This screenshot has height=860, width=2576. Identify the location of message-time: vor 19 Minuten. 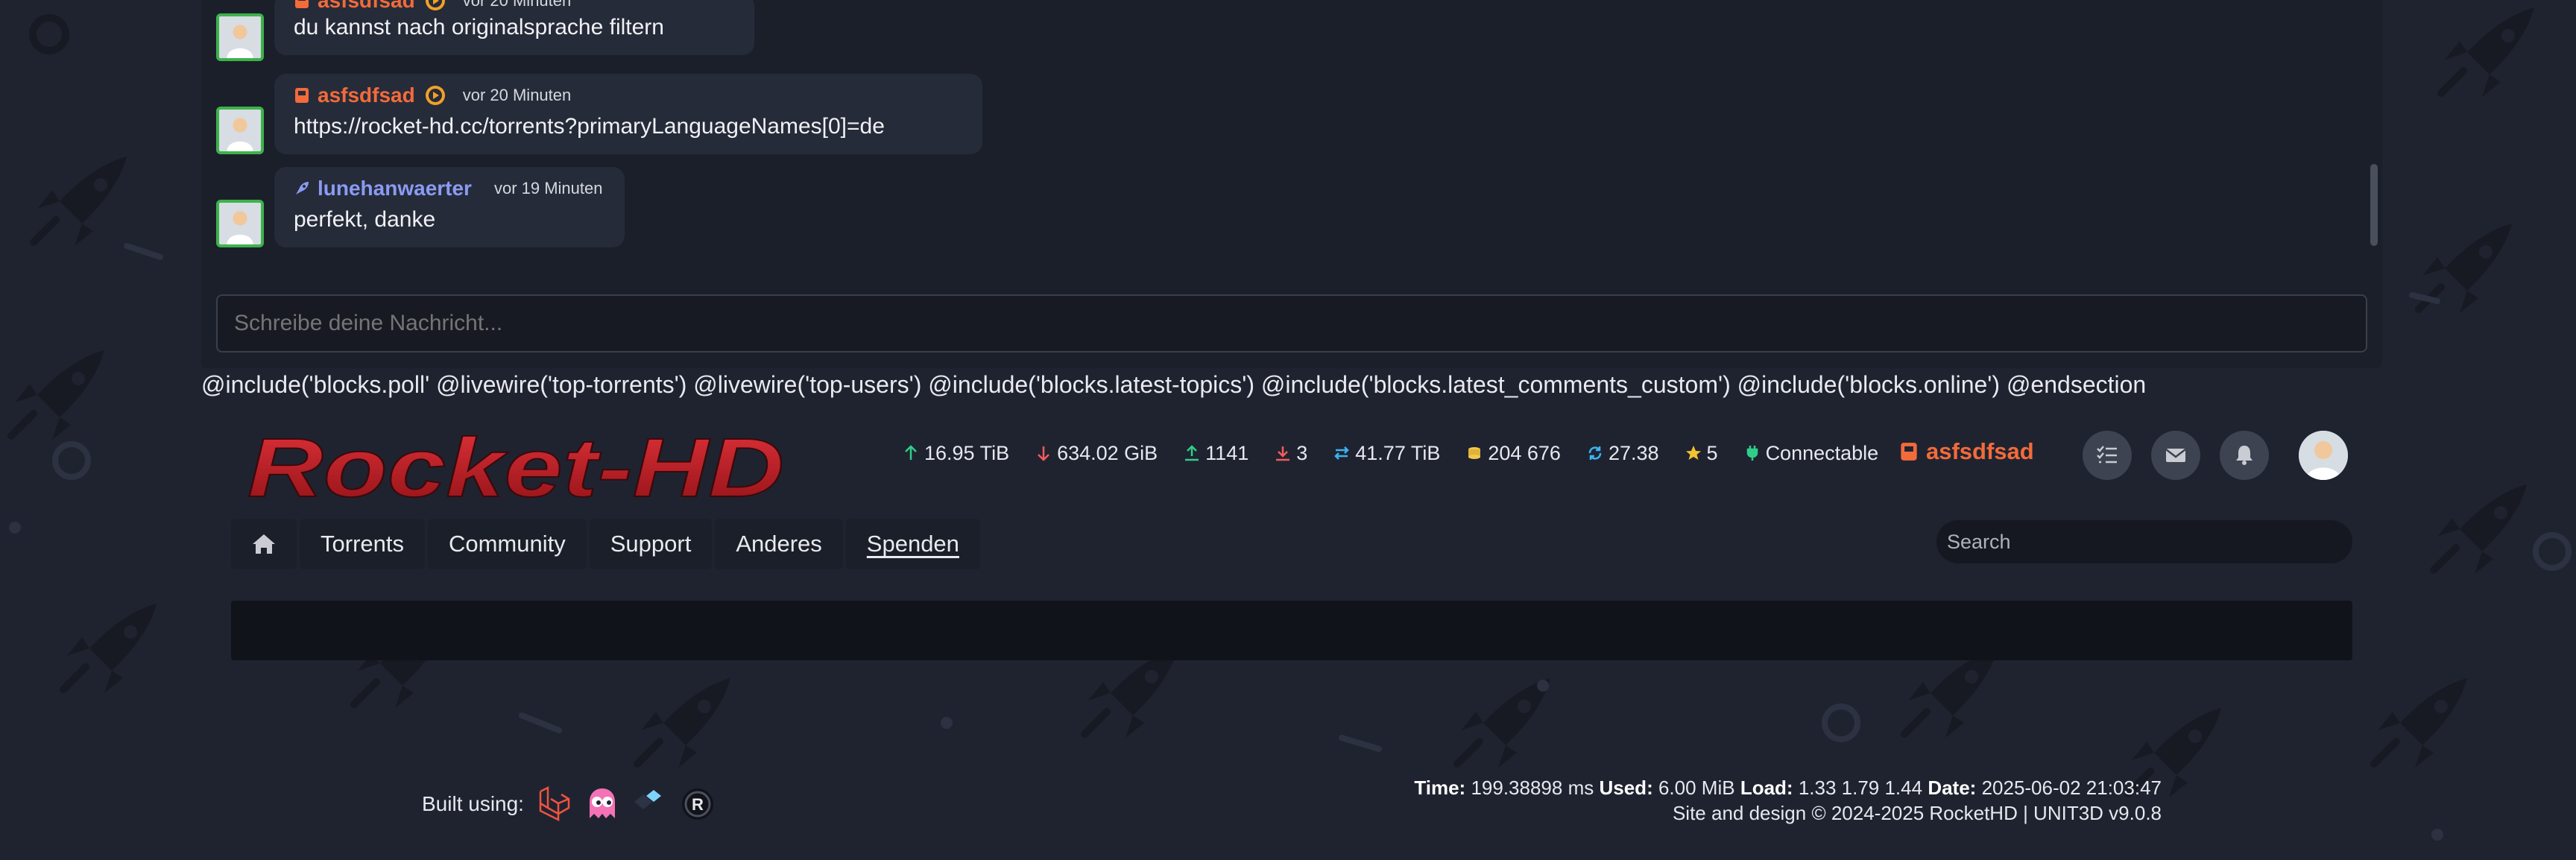
(548, 188).